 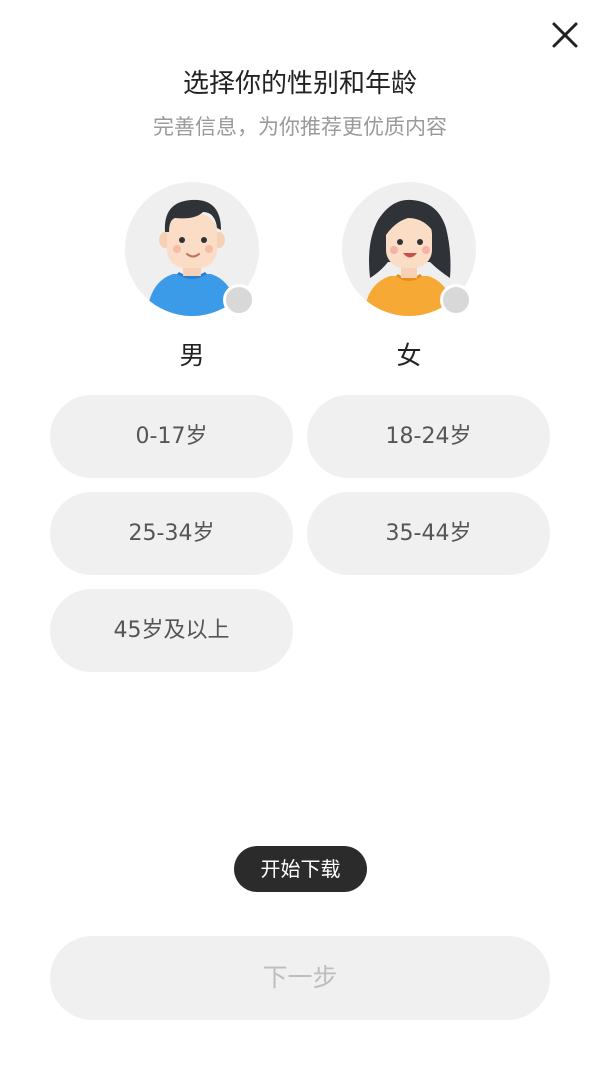 What do you see at coordinates (239, 300) in the screenshot?
I see `male-radio` at bounding box center [239, 300].